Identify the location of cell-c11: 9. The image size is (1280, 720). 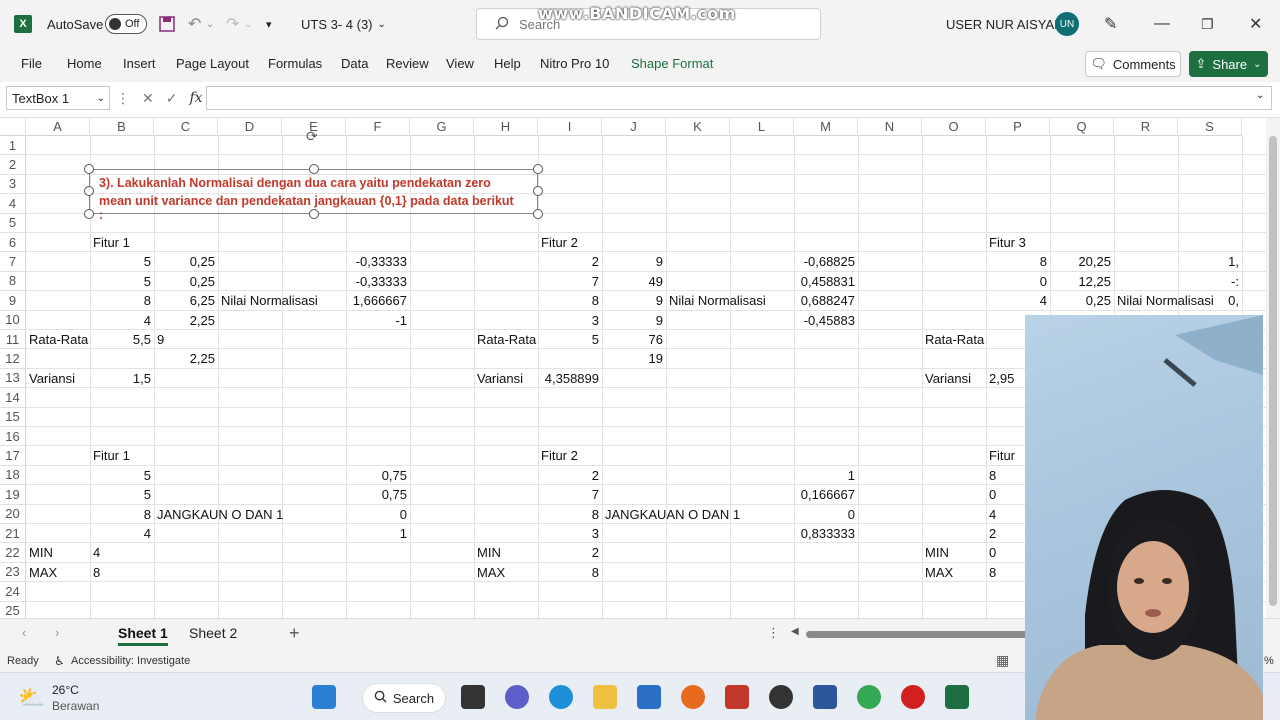
(186, 339).